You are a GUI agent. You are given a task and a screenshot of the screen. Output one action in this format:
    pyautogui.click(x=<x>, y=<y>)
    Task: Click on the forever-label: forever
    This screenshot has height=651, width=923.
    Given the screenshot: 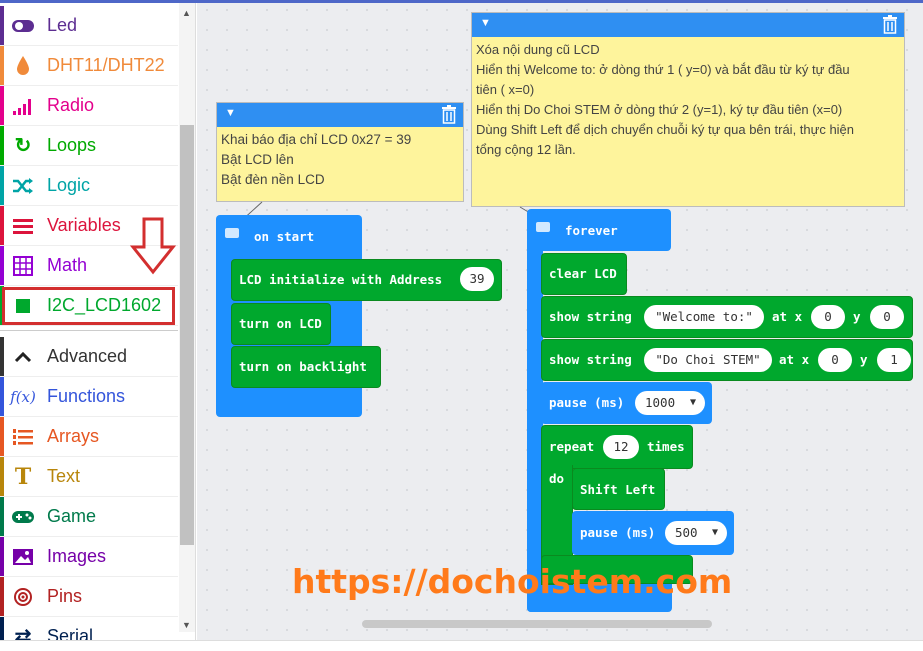 What is the action you would take?
    pyautogui.click(x=591, y=230)
    